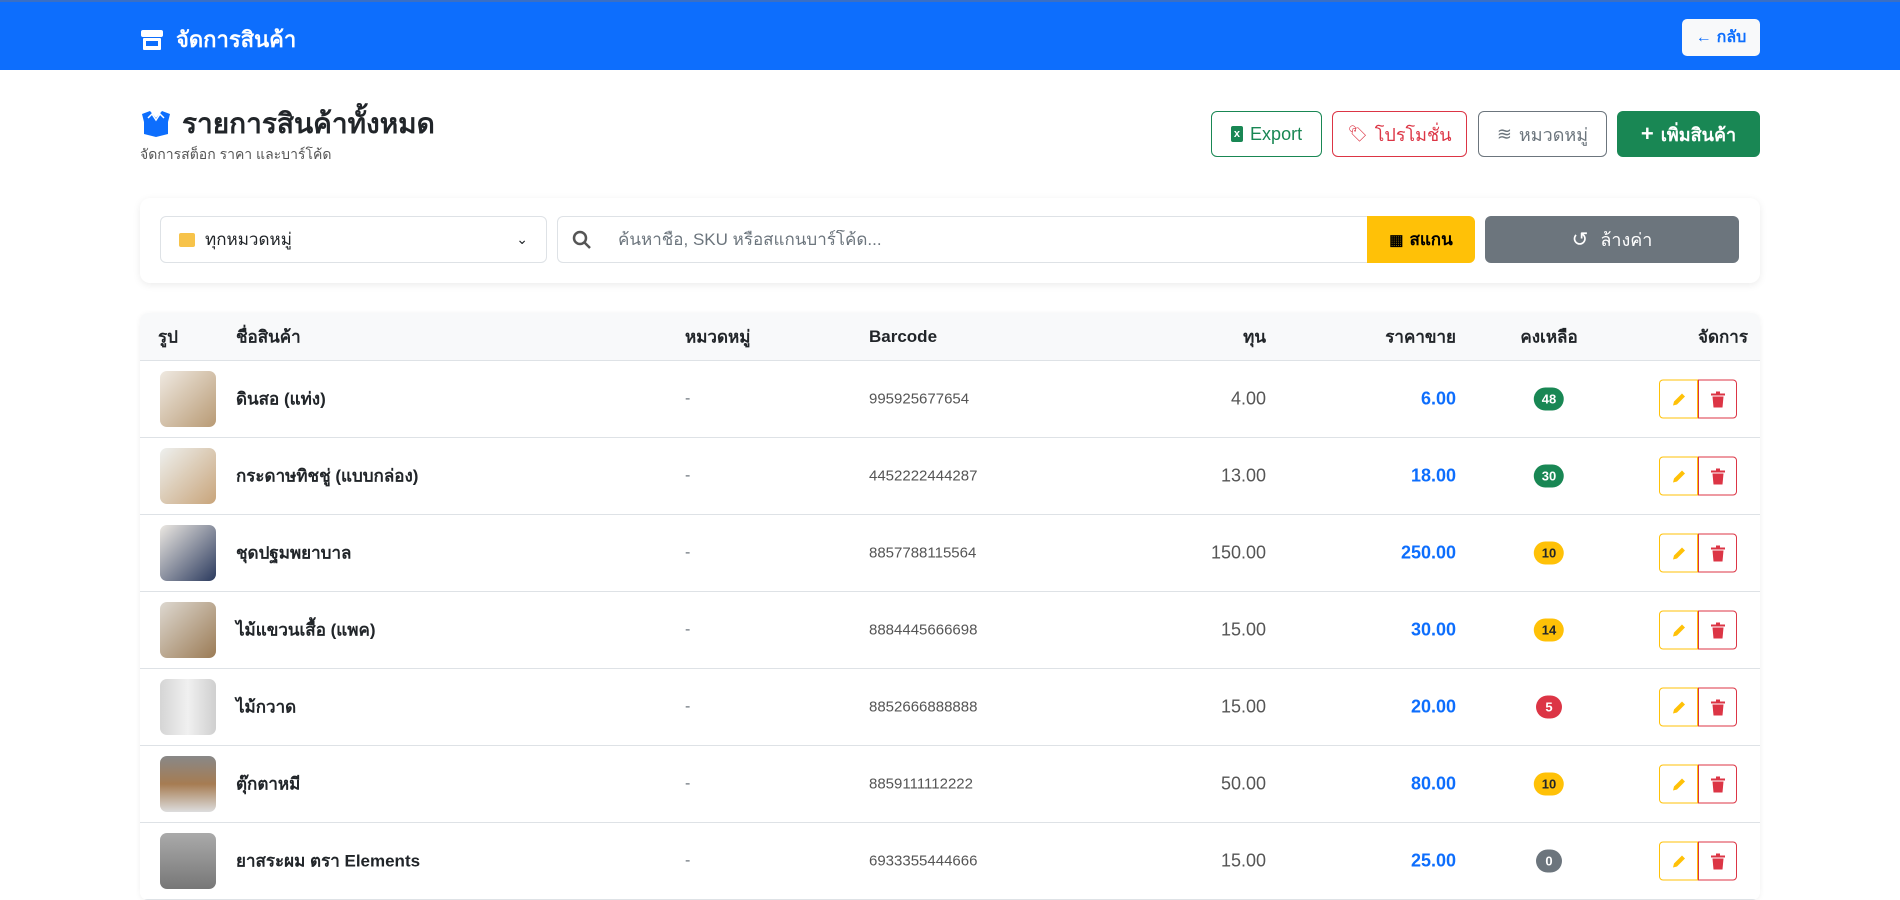 The image size is (1900, 900). I want to click on search-group, so click(962, 239).